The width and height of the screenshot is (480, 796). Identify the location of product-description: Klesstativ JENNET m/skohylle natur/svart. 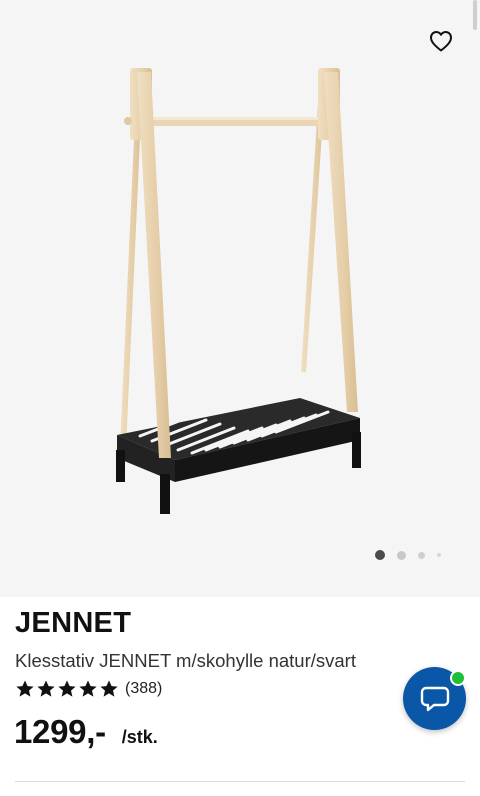
(185, 660).